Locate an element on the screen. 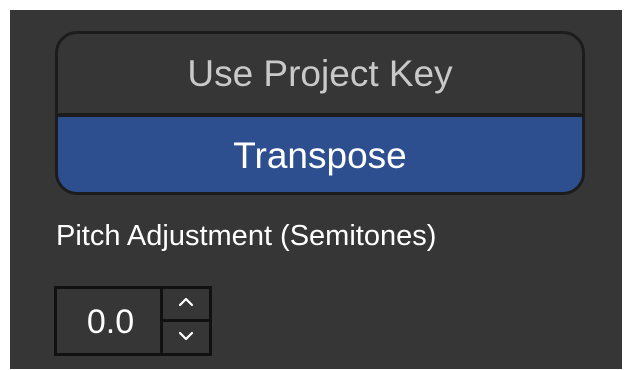  pitch-adjustment-label: Pitch Adjustment (Semitones) is located at coordinates (246, 236).